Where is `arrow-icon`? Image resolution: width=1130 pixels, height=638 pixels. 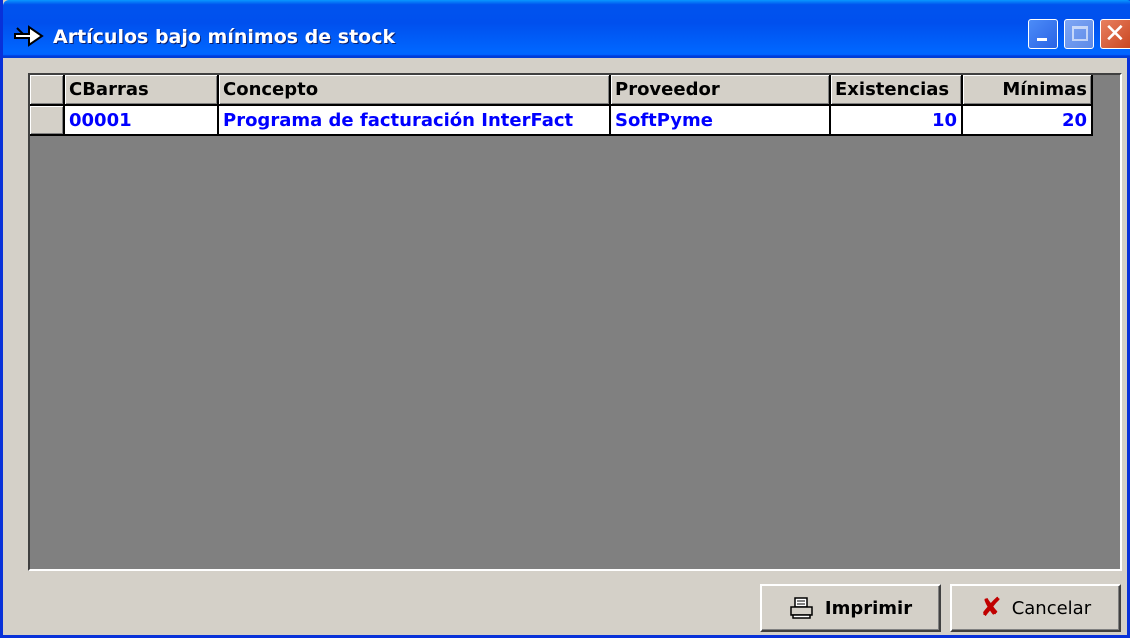 arrow-icon is located at coordinates (29, 36).